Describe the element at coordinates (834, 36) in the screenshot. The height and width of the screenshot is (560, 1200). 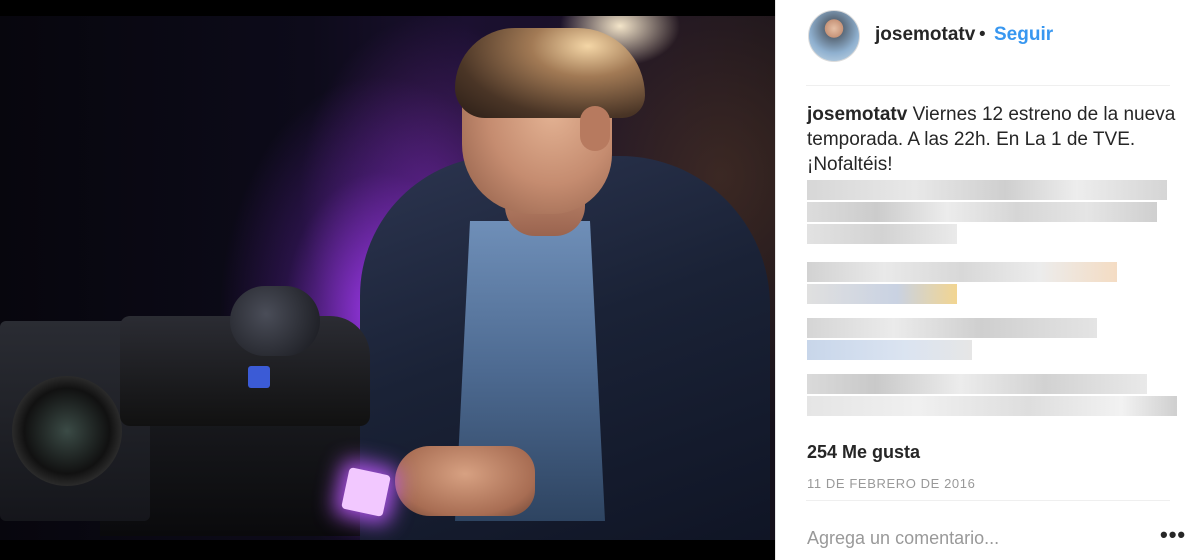
I see `profile-avatar` at that location.